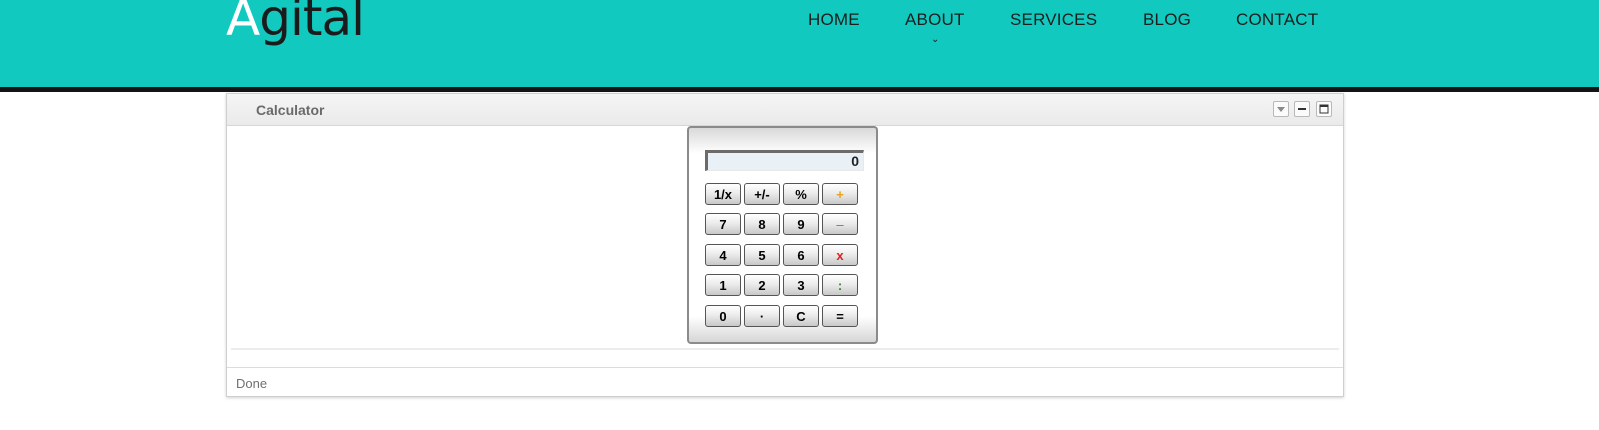 Image resolution: width=1599 pixels, height=430 pixels. I want to click on key-percent: %, so click(801, 194).